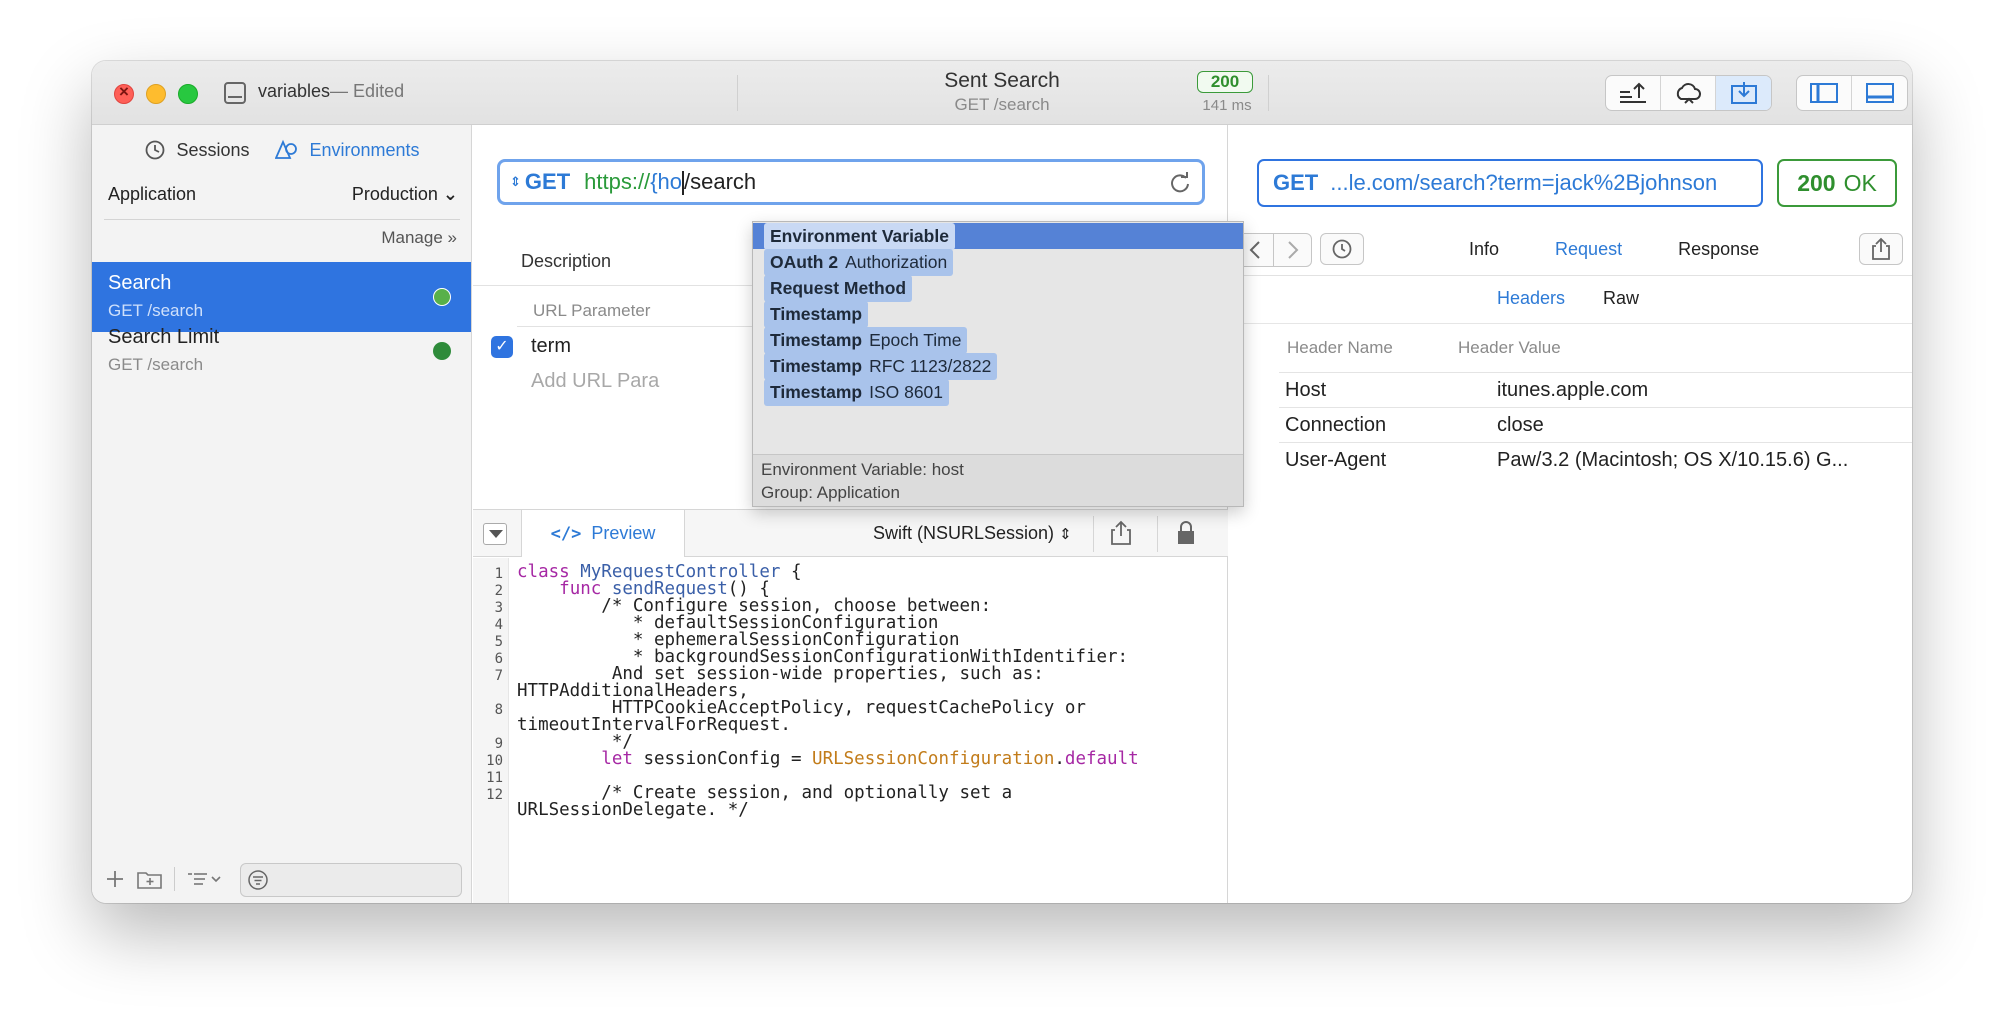  I want to click on zoom-window-button, so click(188, 94).